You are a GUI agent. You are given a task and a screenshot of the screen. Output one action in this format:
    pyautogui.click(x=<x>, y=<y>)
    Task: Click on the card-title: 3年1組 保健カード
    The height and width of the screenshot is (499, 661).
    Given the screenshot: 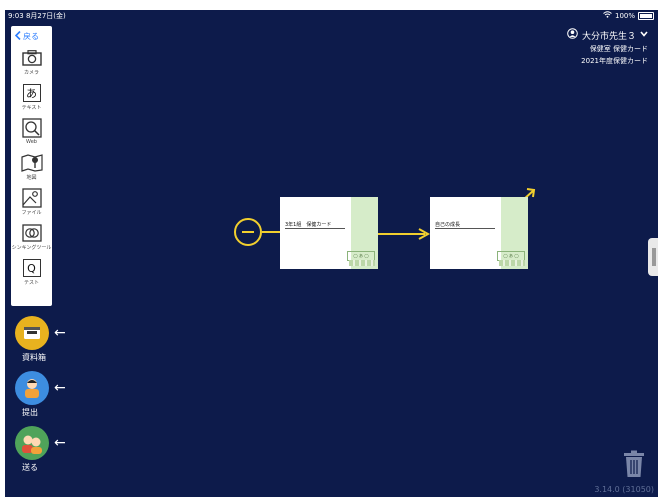 What is the action you would take?
    pyautogui.click(x=308, y=225)
    